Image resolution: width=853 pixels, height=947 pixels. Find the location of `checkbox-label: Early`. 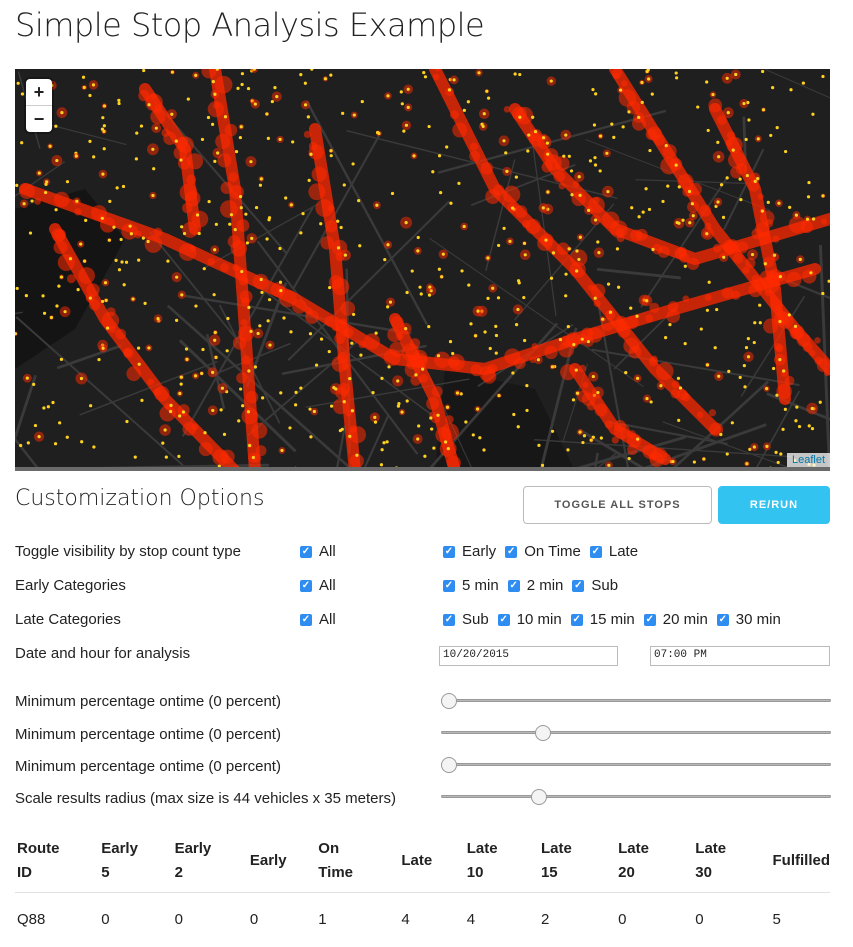

checkbox-label: Early is located at coordinates (479, 551).